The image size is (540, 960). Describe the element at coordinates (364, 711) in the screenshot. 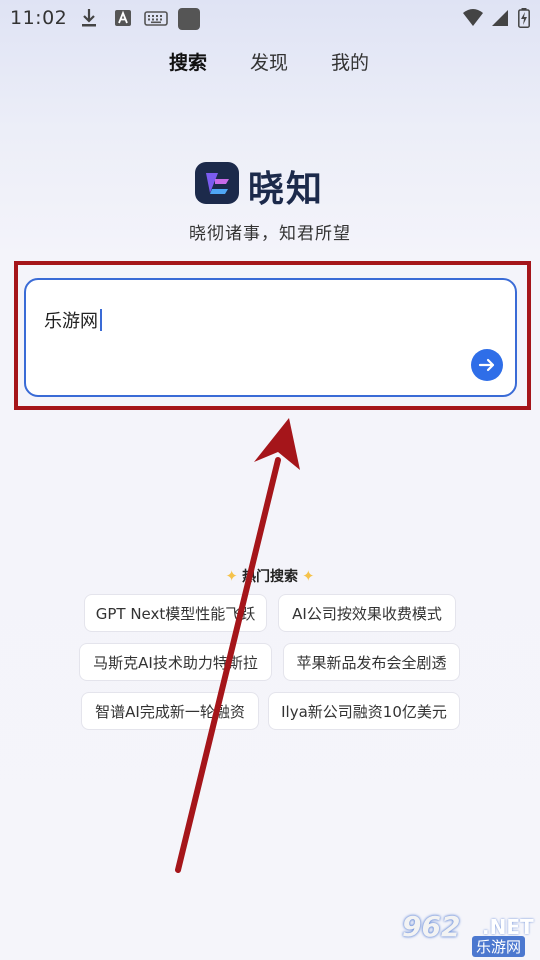

I see `hot-search-chip: Ilya新公司融资10亿美元` at that location.